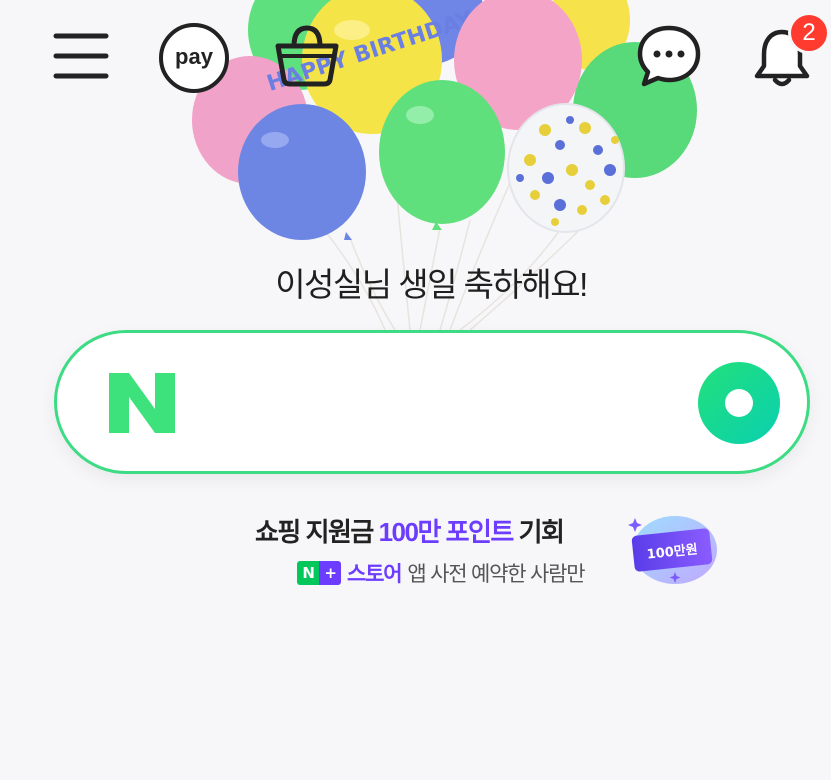  What do you see at coordinates (446, 532) in the screenshot?
I see `promo-highlight: 100만 포인트` at bounding box center [446, 532].